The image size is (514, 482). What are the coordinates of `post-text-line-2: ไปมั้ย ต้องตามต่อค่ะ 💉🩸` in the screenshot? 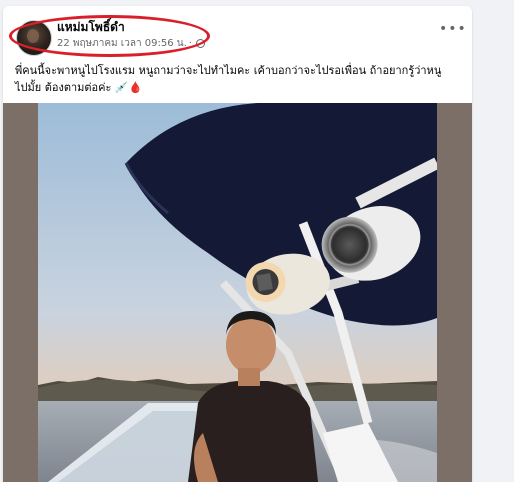 It's located at (235, 87).